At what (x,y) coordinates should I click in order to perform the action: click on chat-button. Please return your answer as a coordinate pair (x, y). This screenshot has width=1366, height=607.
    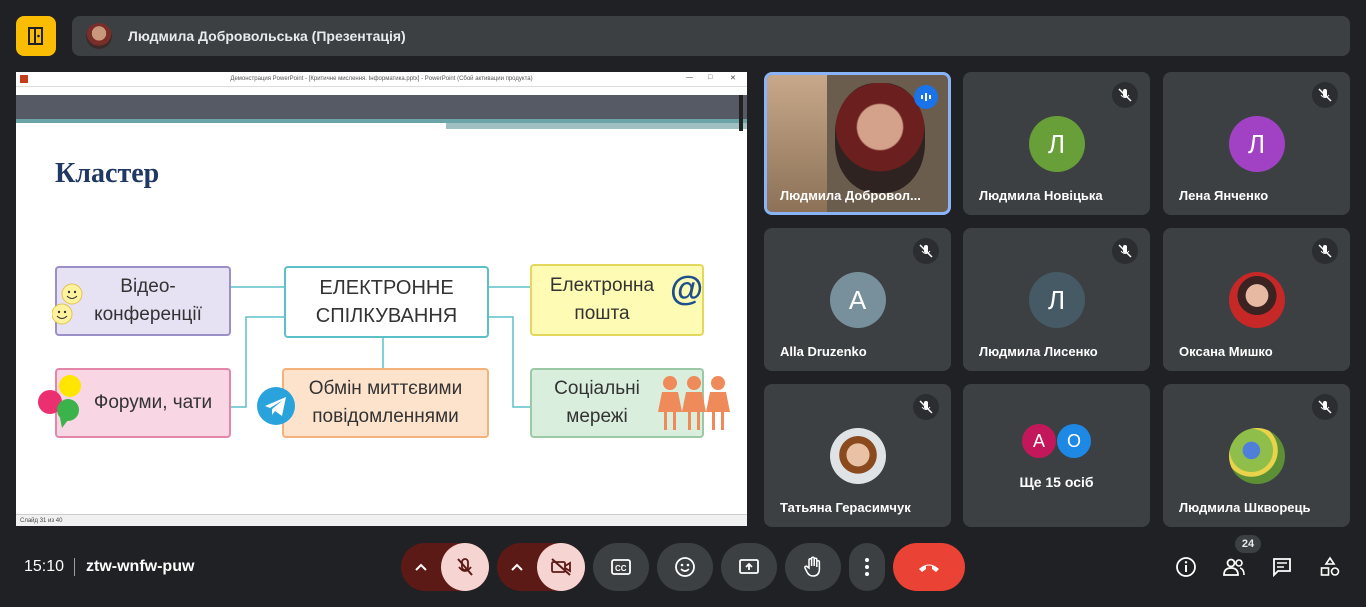
    Looking at the image, I should click on (1282, 567).